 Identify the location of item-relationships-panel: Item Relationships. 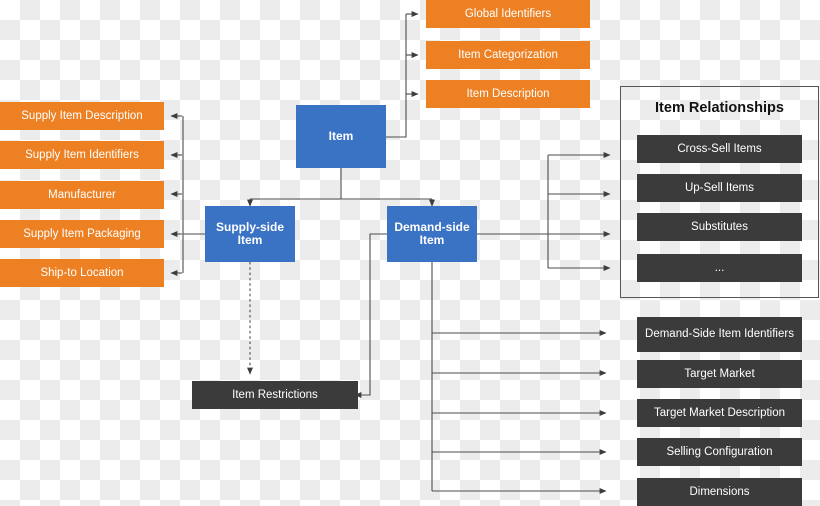
(719, 192).